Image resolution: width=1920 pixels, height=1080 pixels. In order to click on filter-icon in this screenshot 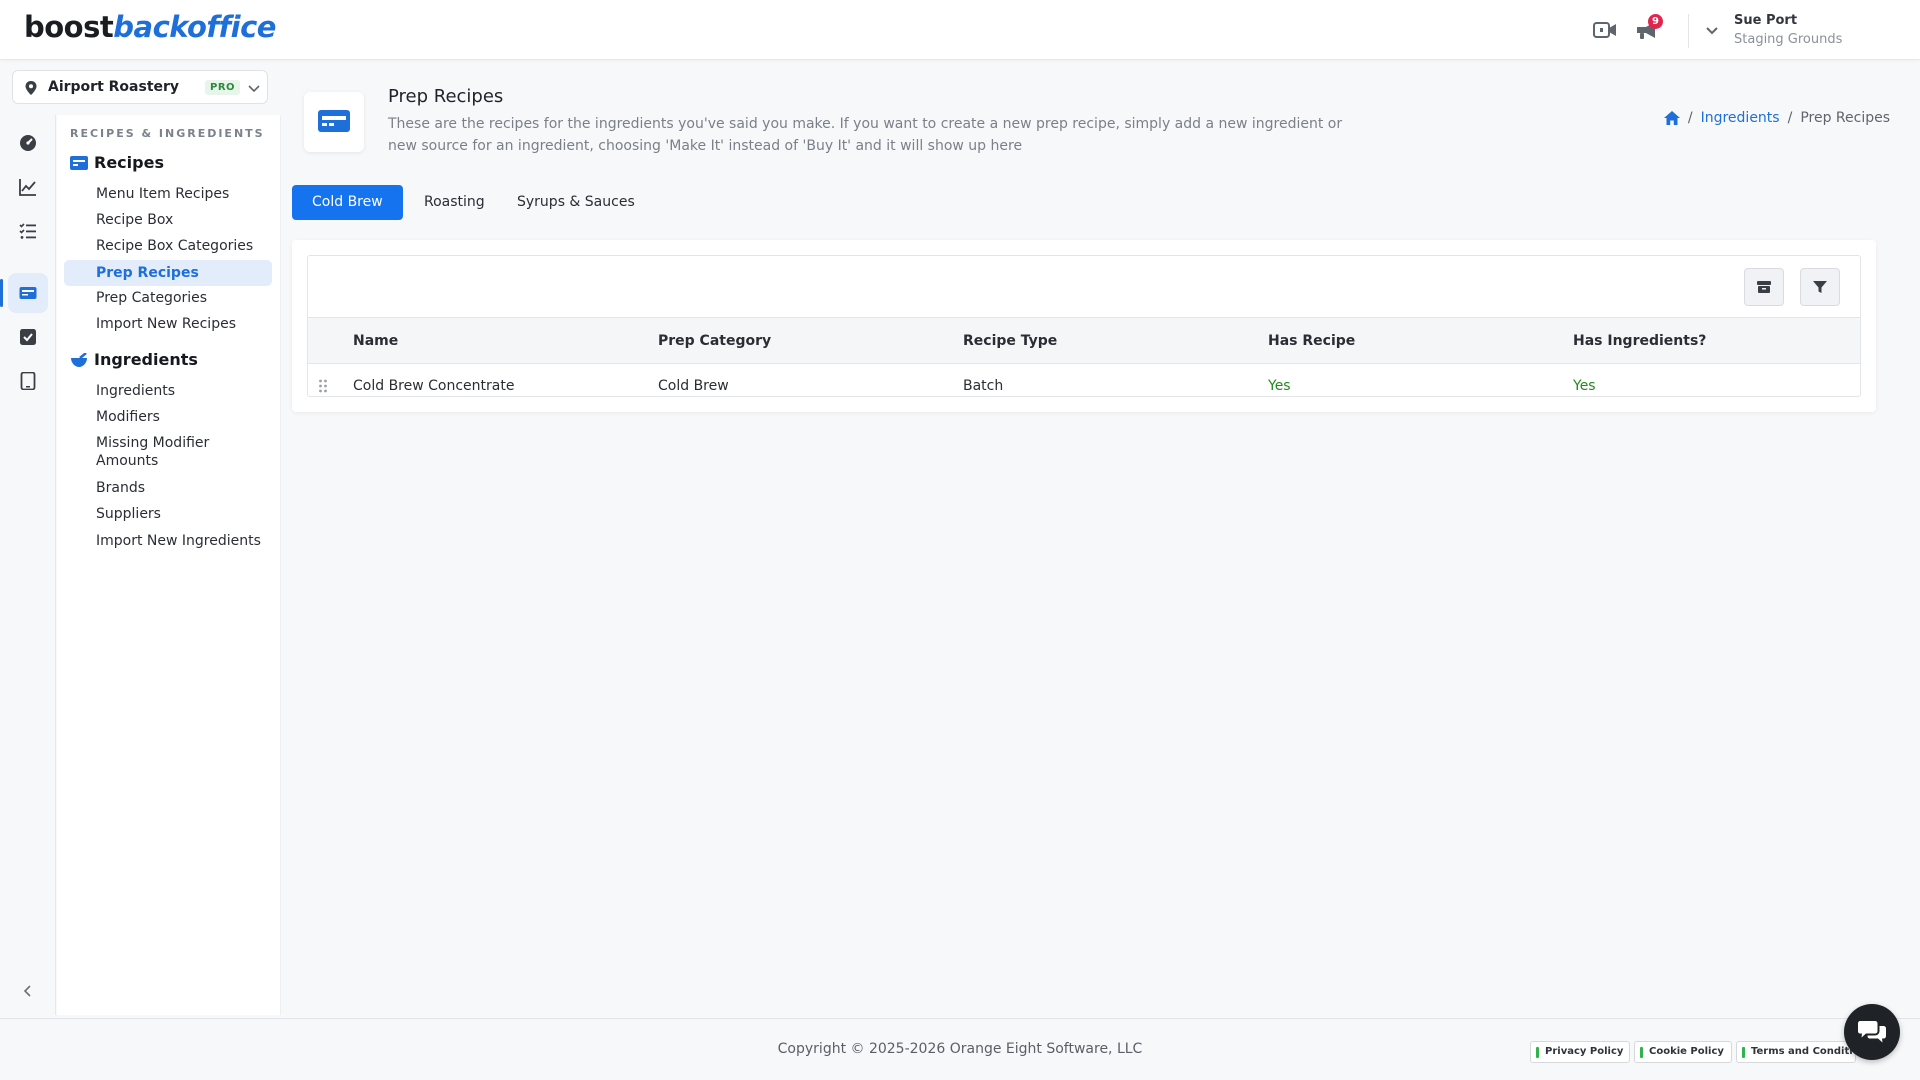, I will do `click(1820, 287)`.